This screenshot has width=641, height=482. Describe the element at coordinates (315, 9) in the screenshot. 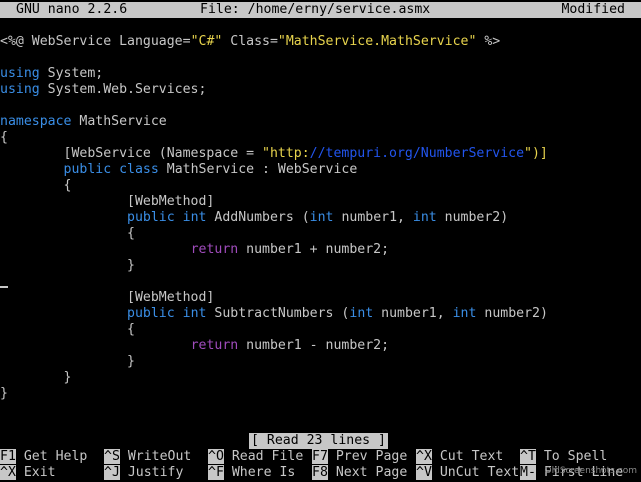

I see `file-path: File: /home/erny/service.asmx` at that location.